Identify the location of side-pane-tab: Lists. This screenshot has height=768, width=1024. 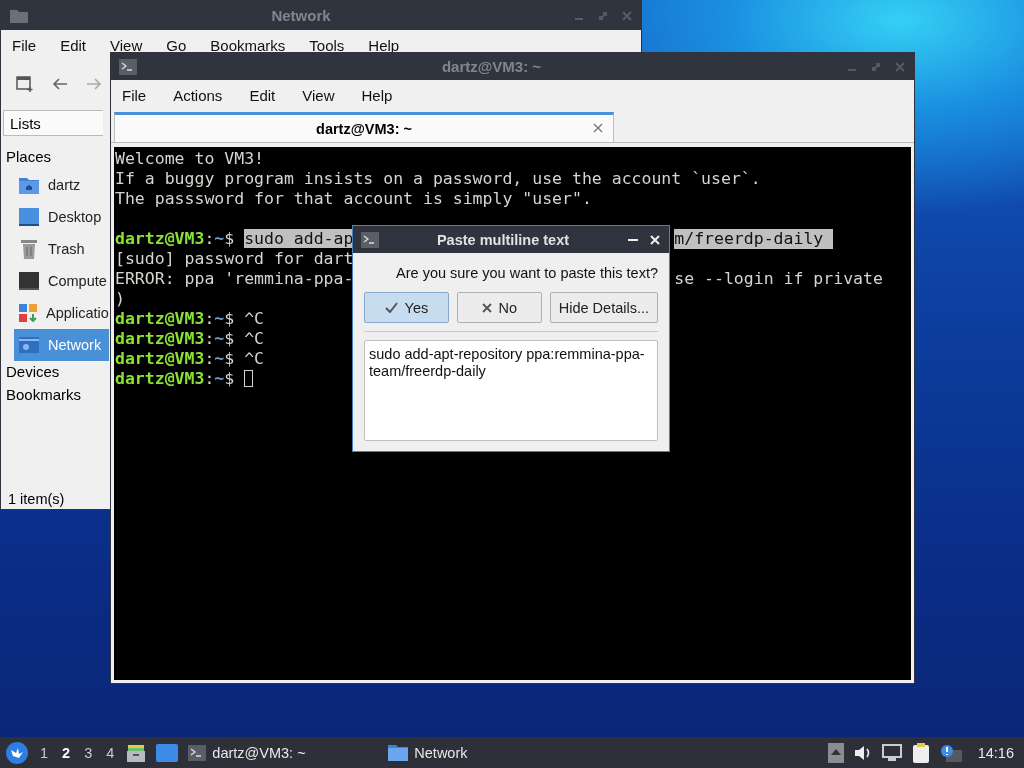
(53, 123).